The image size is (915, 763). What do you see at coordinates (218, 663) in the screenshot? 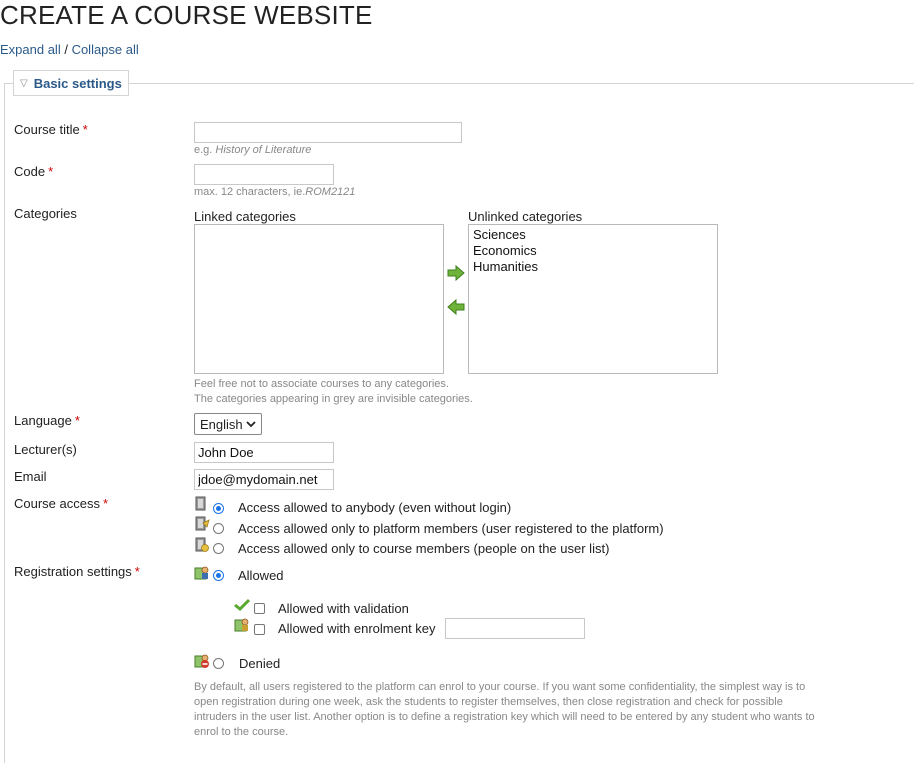
I see `registration-radio-denied` at bounding box center [218, 663].